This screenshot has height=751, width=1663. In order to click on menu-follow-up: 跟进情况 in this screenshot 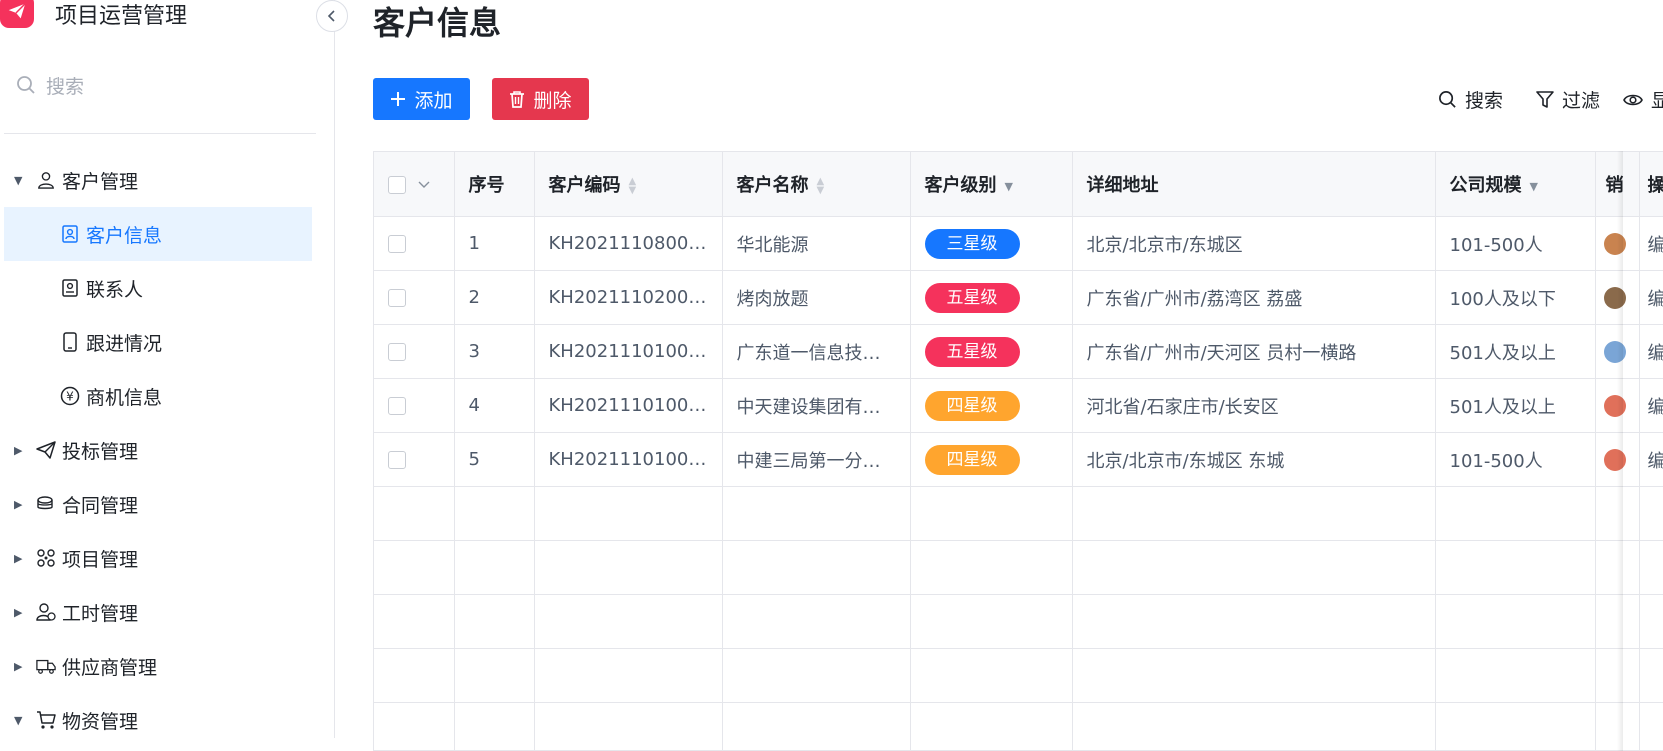, I will do `click(167, 342)`.